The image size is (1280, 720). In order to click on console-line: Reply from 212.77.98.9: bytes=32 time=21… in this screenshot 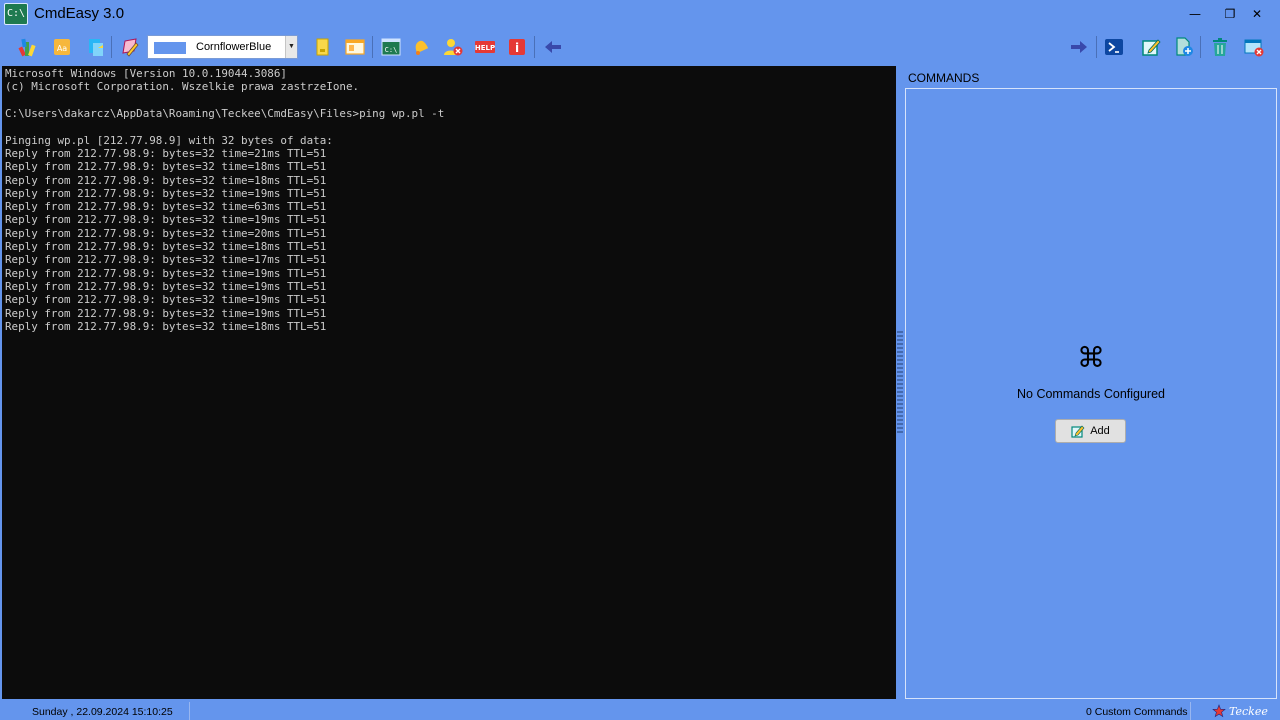, I will do `click(166, 153)`.